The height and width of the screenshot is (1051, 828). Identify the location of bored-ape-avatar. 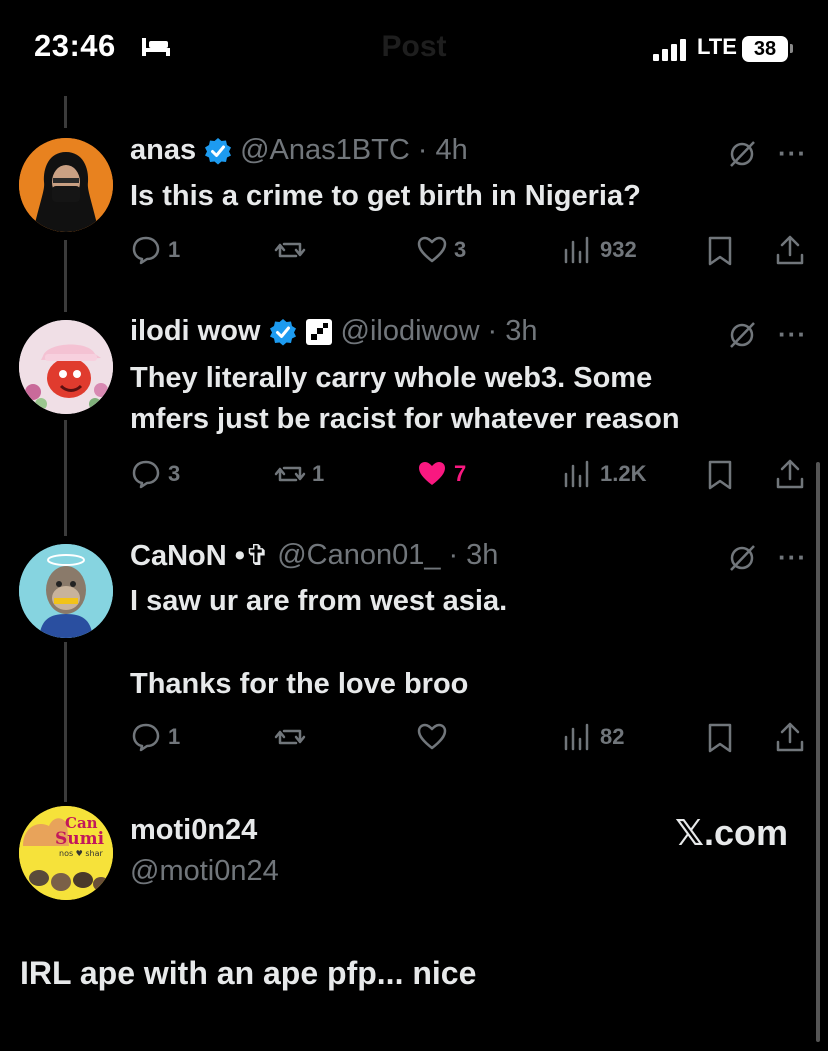
(66, 591).